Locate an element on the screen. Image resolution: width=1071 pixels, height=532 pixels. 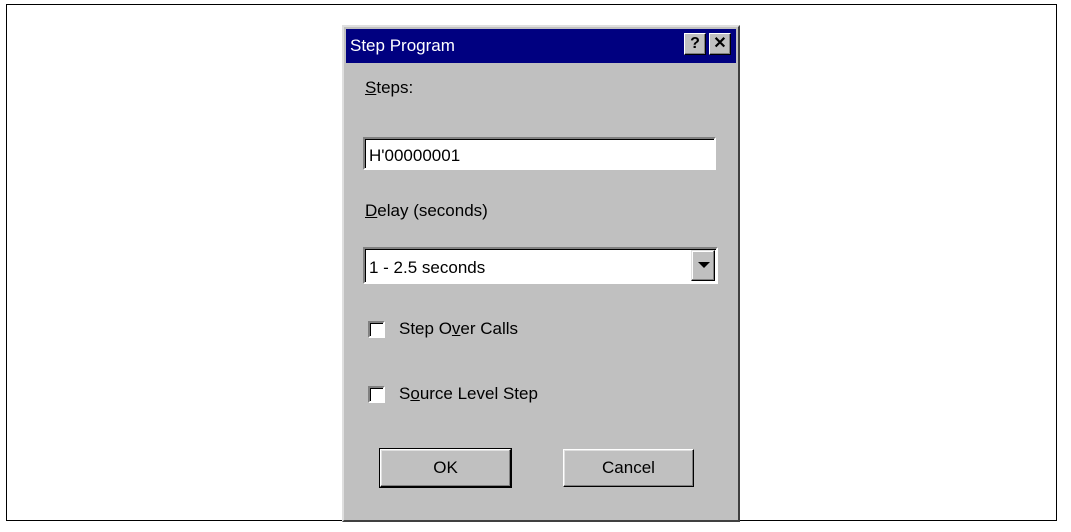
source-level-step-accelerator: o is located at coordinates (415, 393).